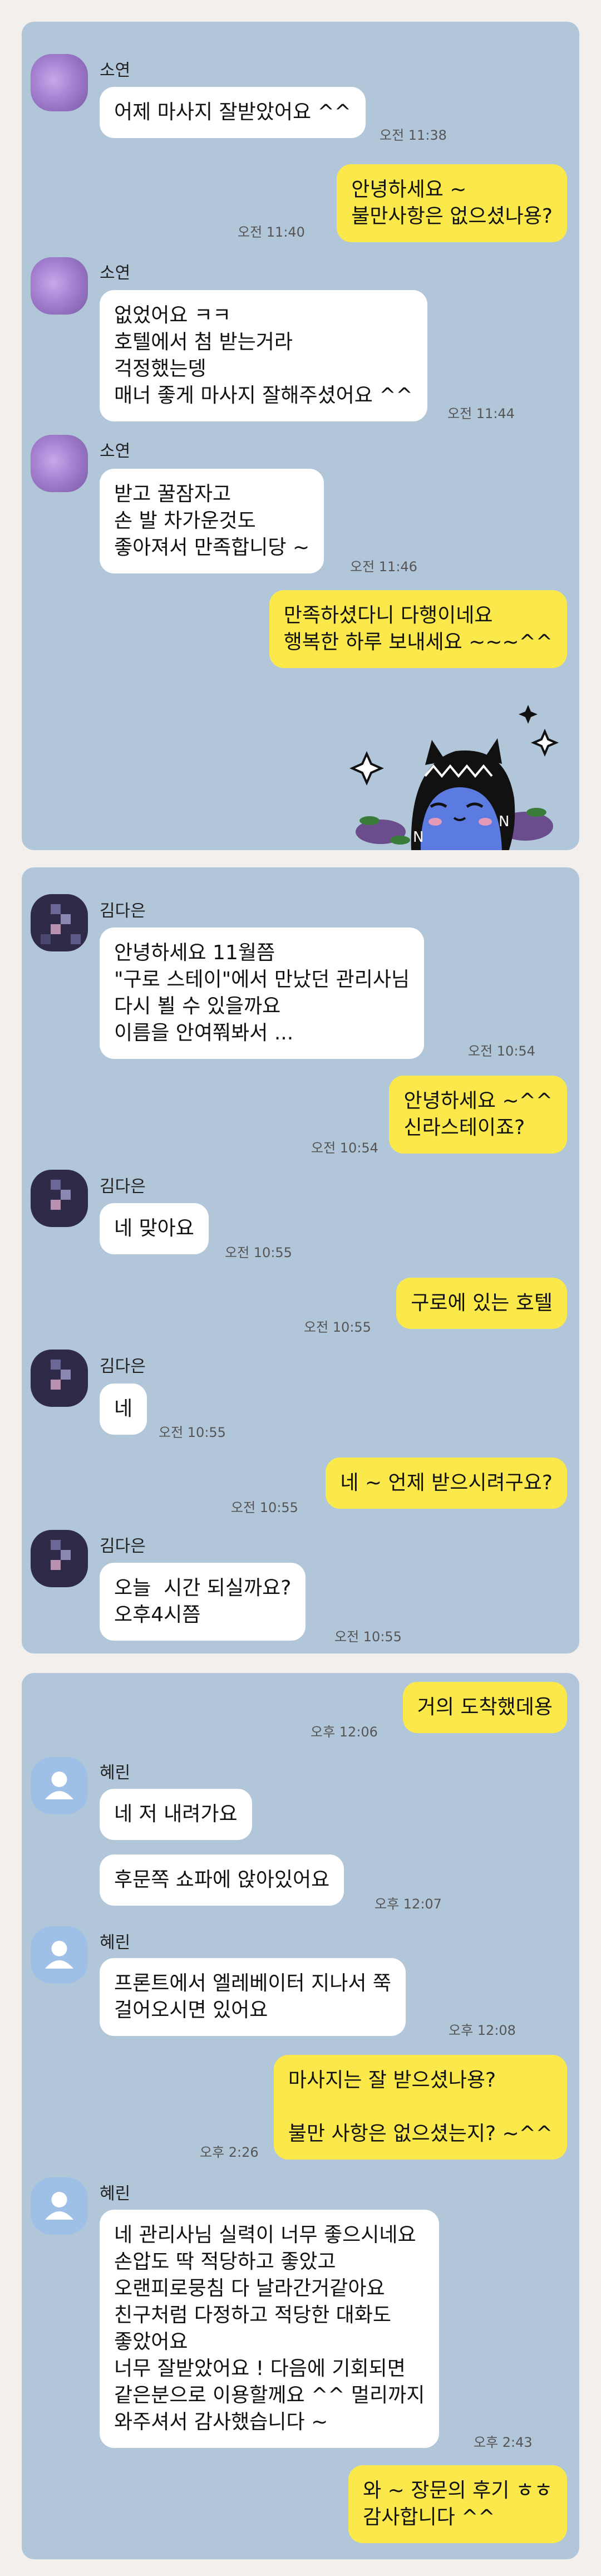 The height and width of the screenshot is (2576, 601). I want to click on message-time: 오전 11:40, so click(271, 232).